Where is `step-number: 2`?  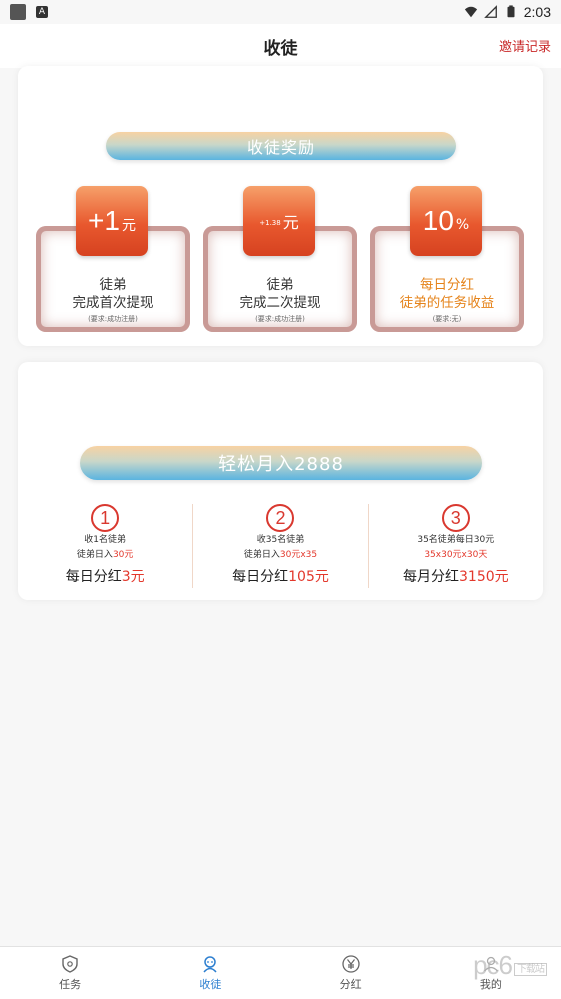
step-number: 2 is located at coordinates (280, 518).